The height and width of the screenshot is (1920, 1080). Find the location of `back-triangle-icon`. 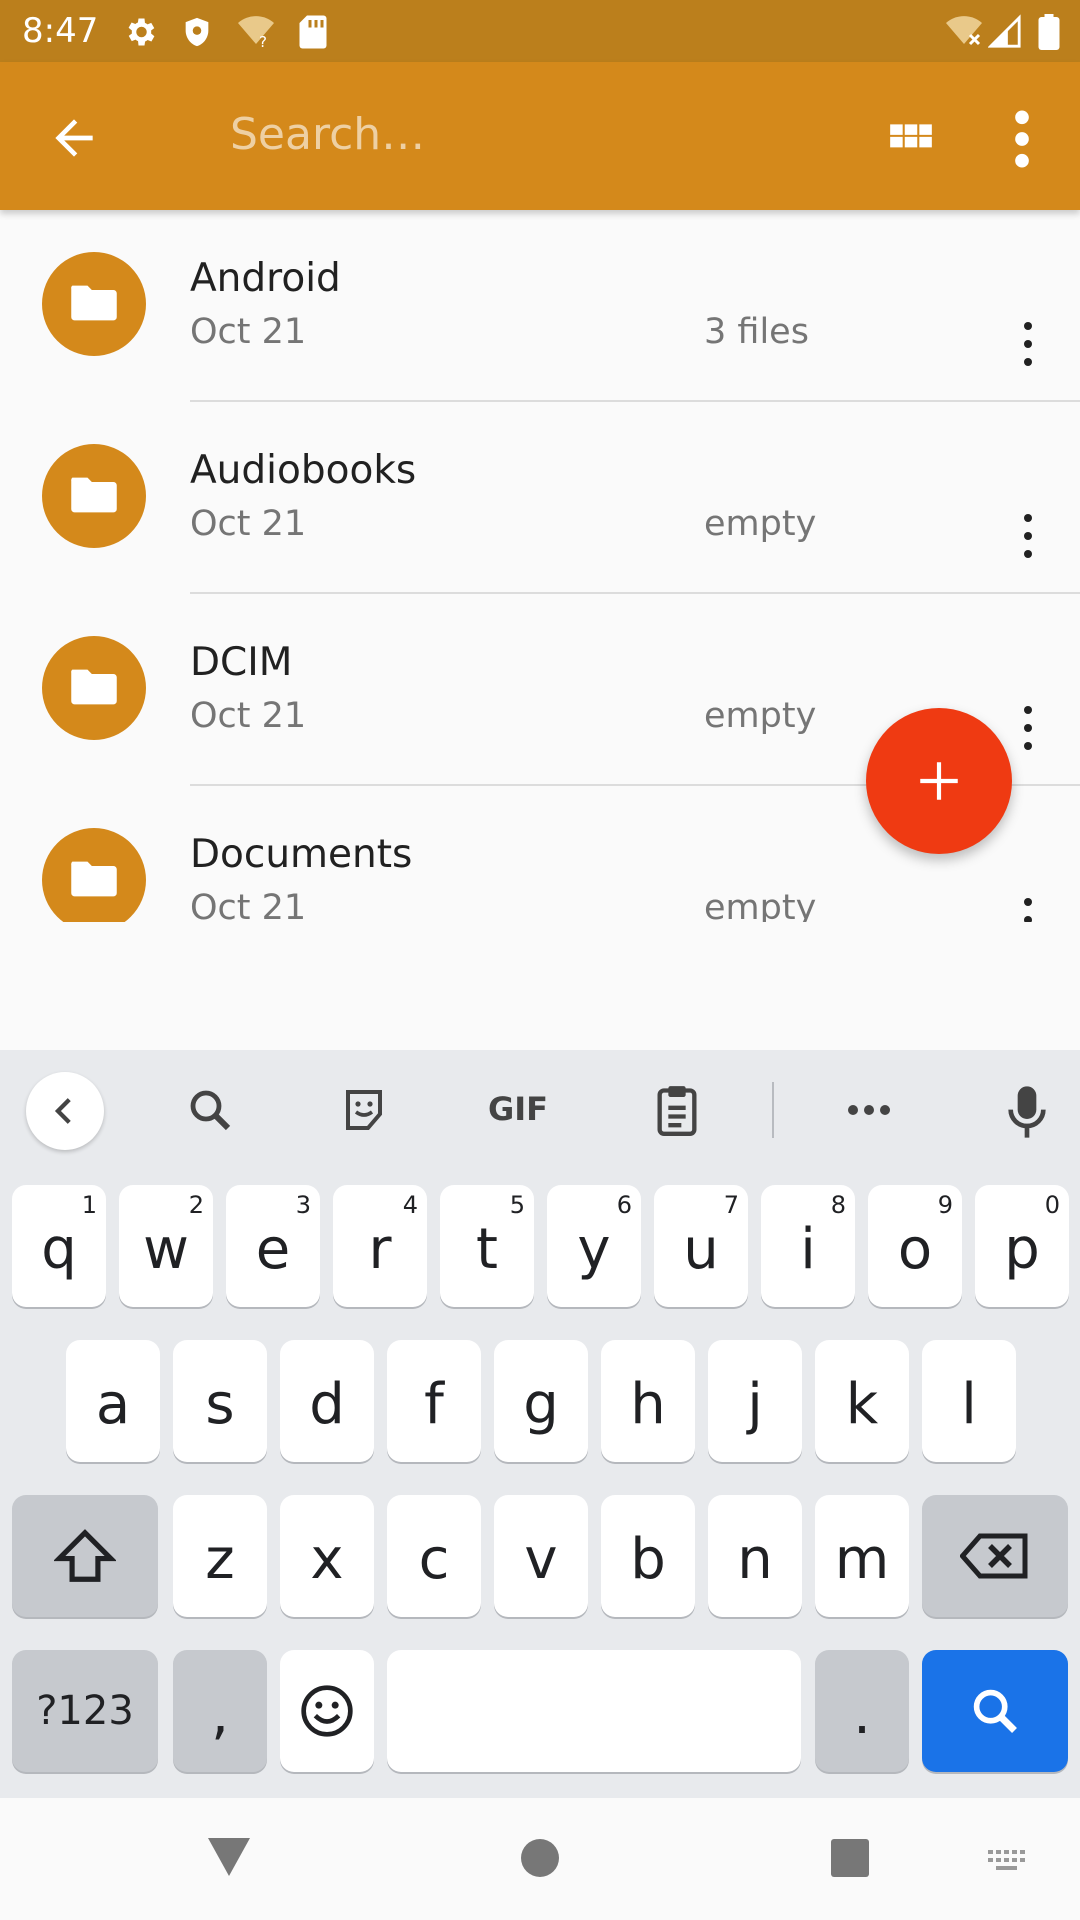

back-triangle-icon is located at coordinates (229, 1859).